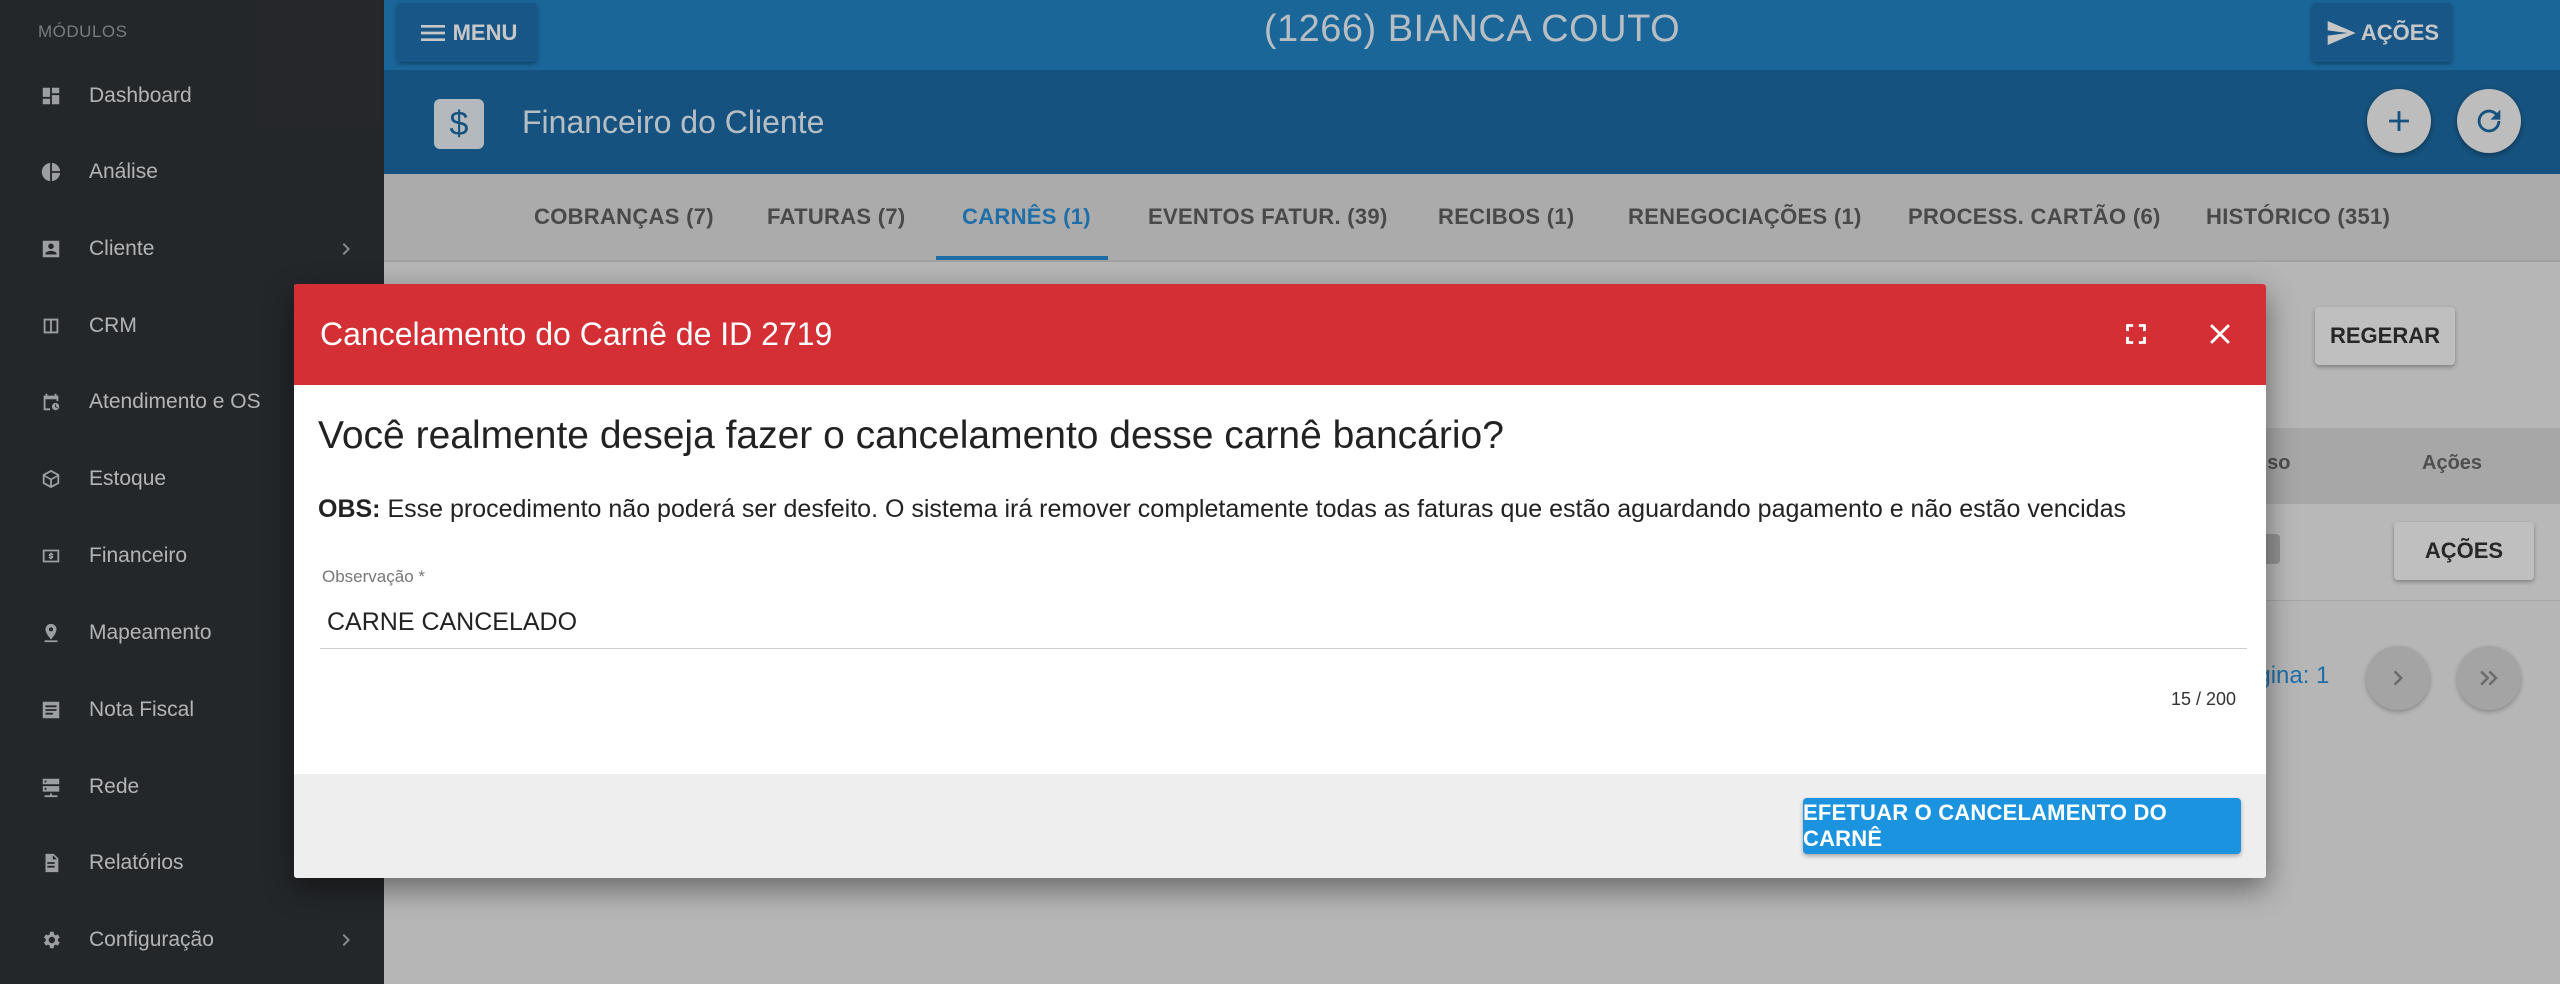 This screenshot has width=2560, height=984. Describe the element at coordinates (576, 334) in the screenshot. I see `dialog-title: Cancelamento do Carnê de ID 2719` at that location.